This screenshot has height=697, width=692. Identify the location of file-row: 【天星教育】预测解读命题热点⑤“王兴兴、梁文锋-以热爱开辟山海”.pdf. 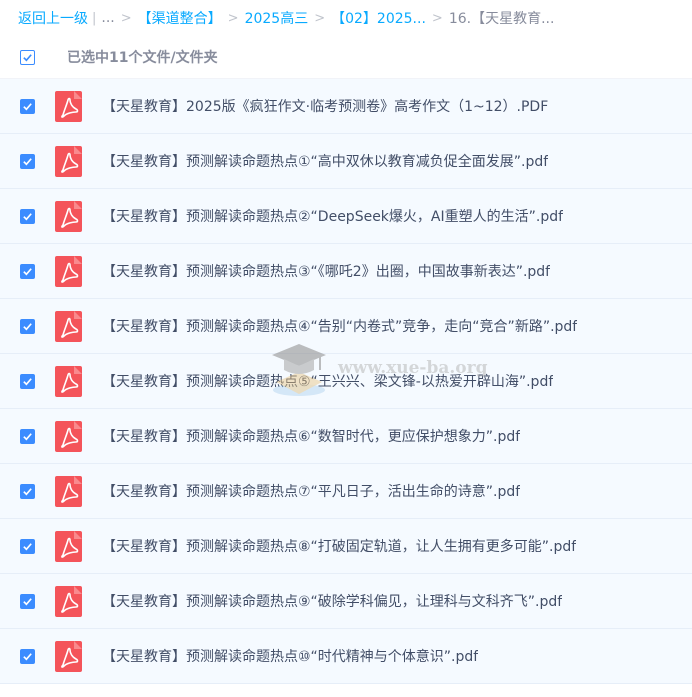
(346, 381).